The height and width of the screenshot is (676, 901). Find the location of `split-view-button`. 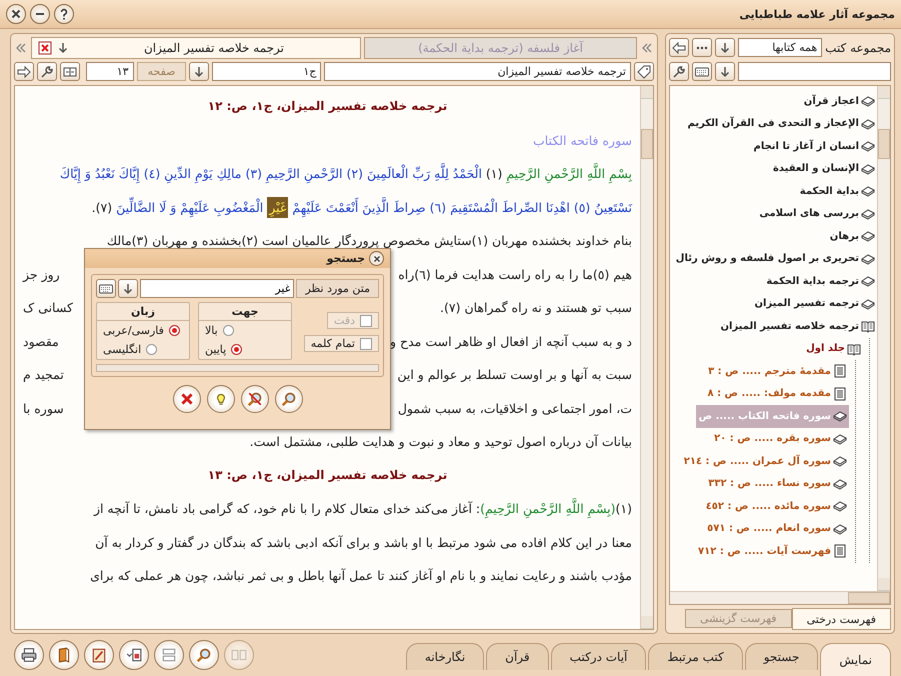

split-view-button is located at coordinates (70, 71).